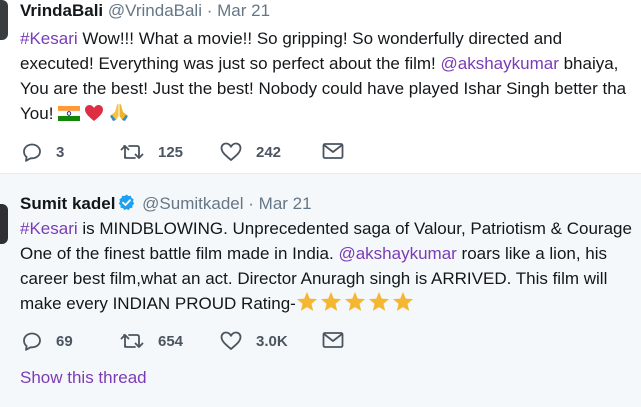 This screenshot has height=407, width=641. Describe the element at coordinates (83, 378) in the screenshot. I see `show-this-thread-link: Show this thread` at that location.